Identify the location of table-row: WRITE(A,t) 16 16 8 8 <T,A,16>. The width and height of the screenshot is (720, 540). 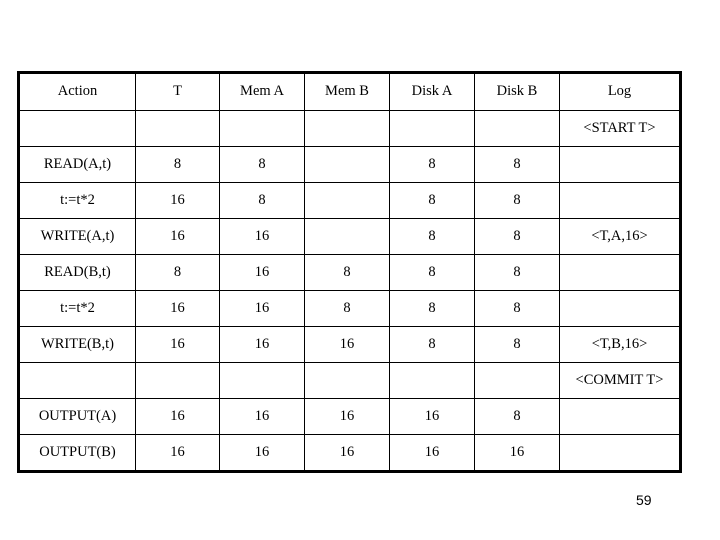
(349, 236).